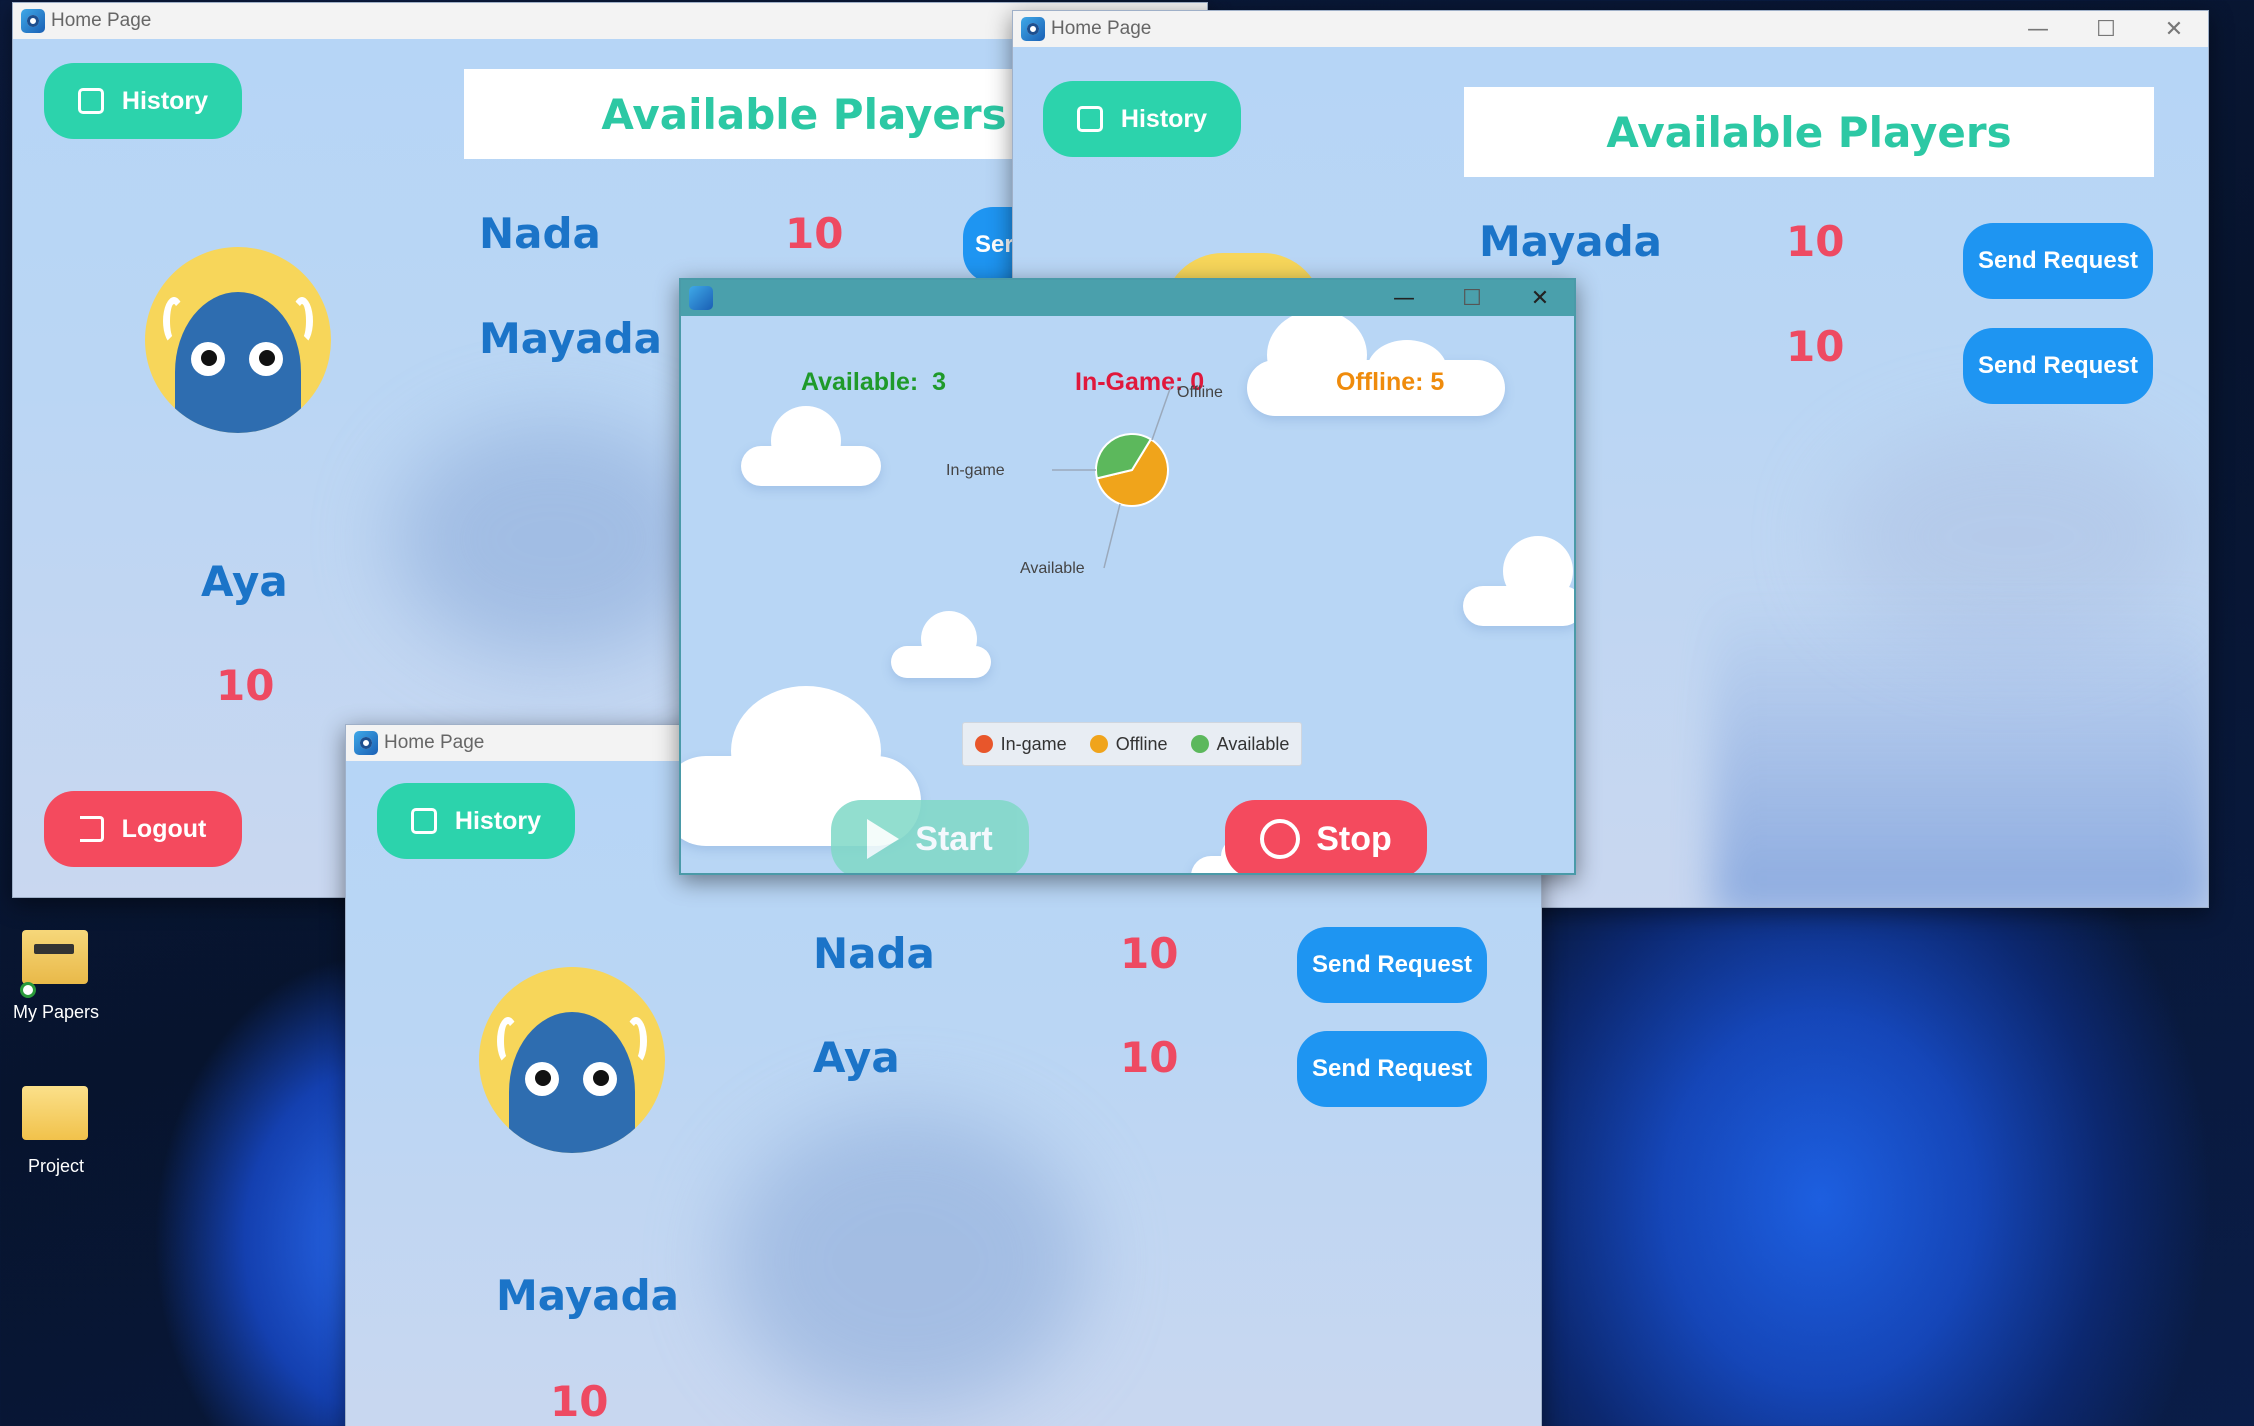  I want to click on available-players-text: Available Players, so click(804, 114).